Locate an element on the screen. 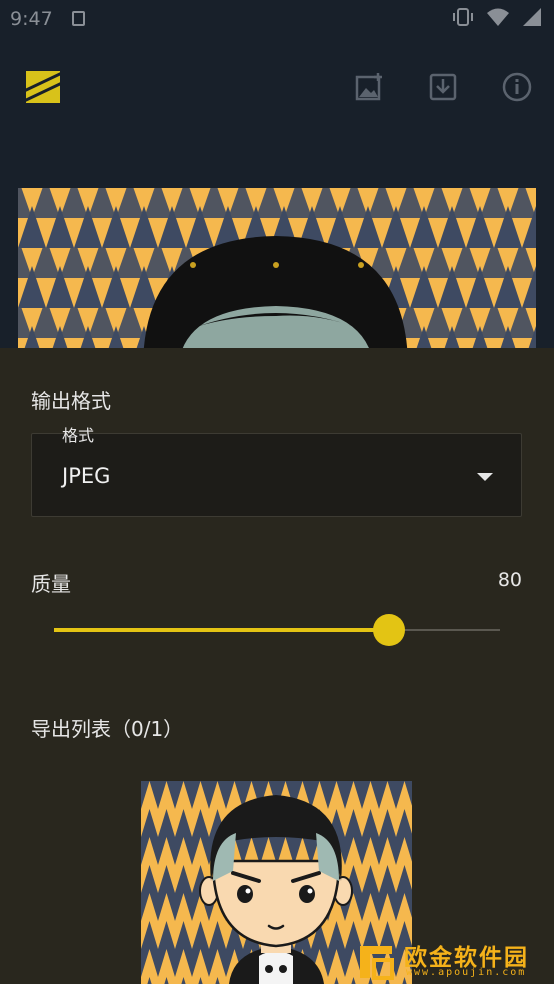 The height and width of the screenshot is (984, 554). add-image-button is located at coordinates (369, 87).